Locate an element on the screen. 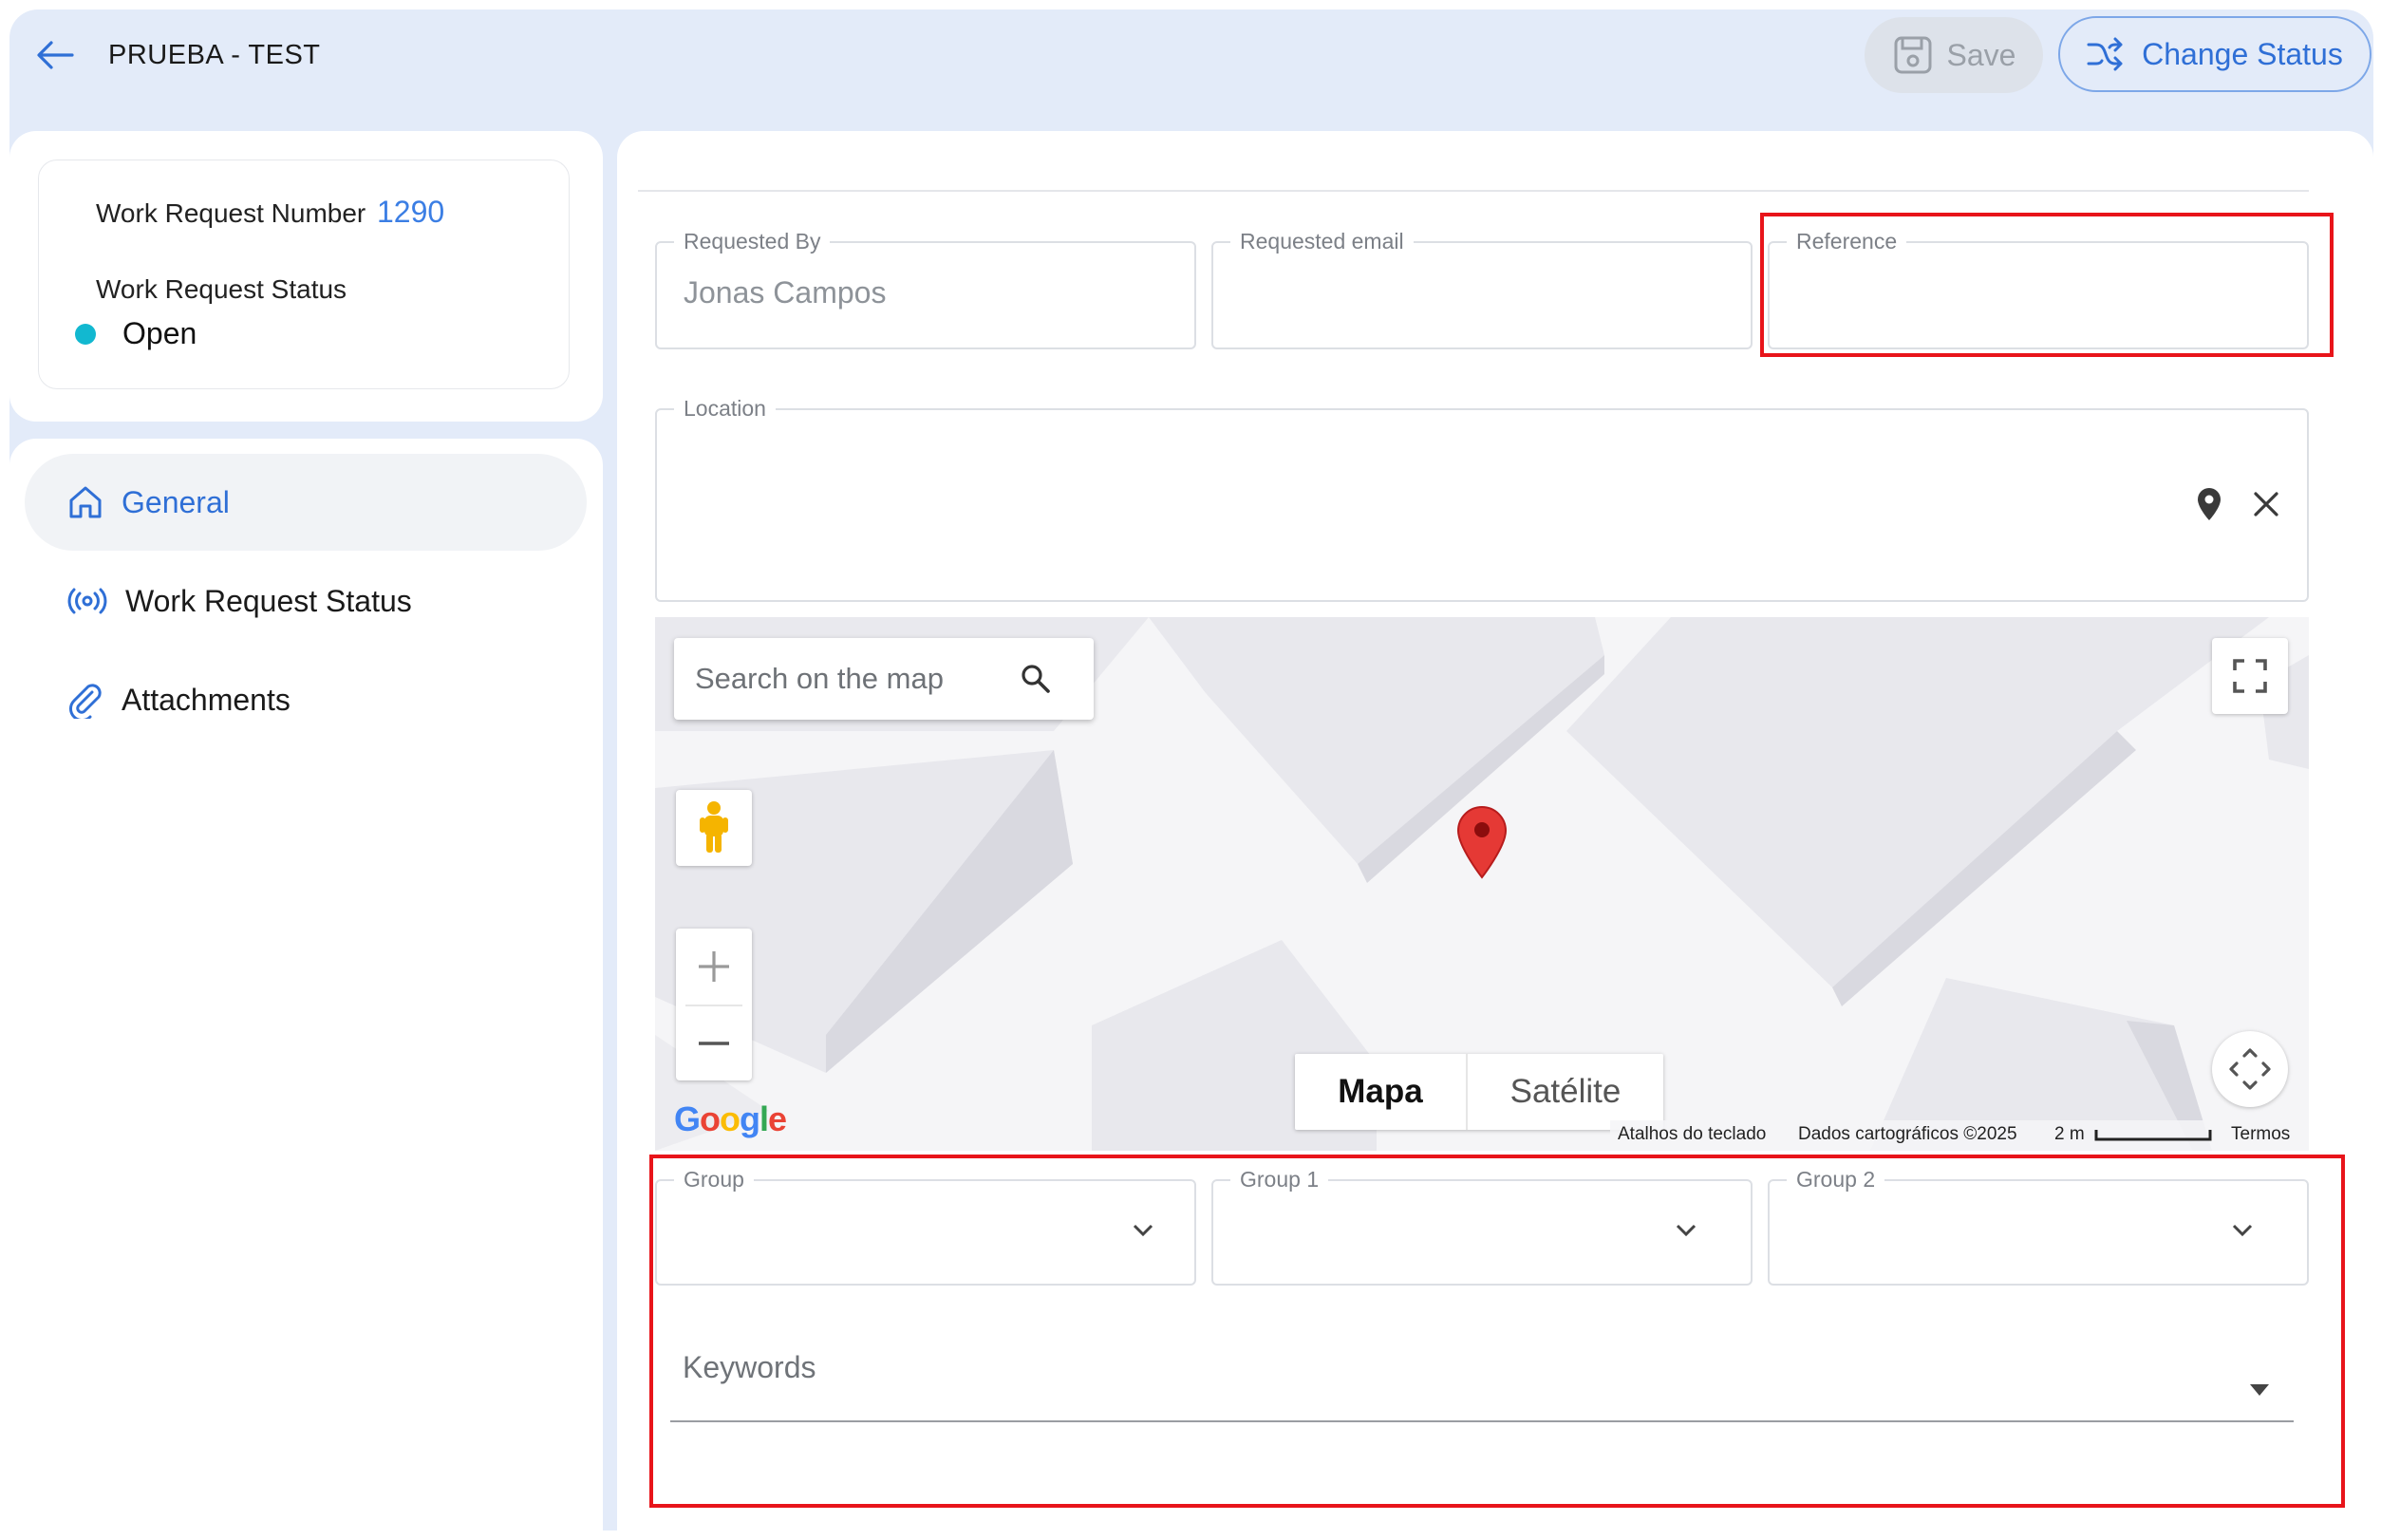  home-icon is located at coordinates (86, 502).